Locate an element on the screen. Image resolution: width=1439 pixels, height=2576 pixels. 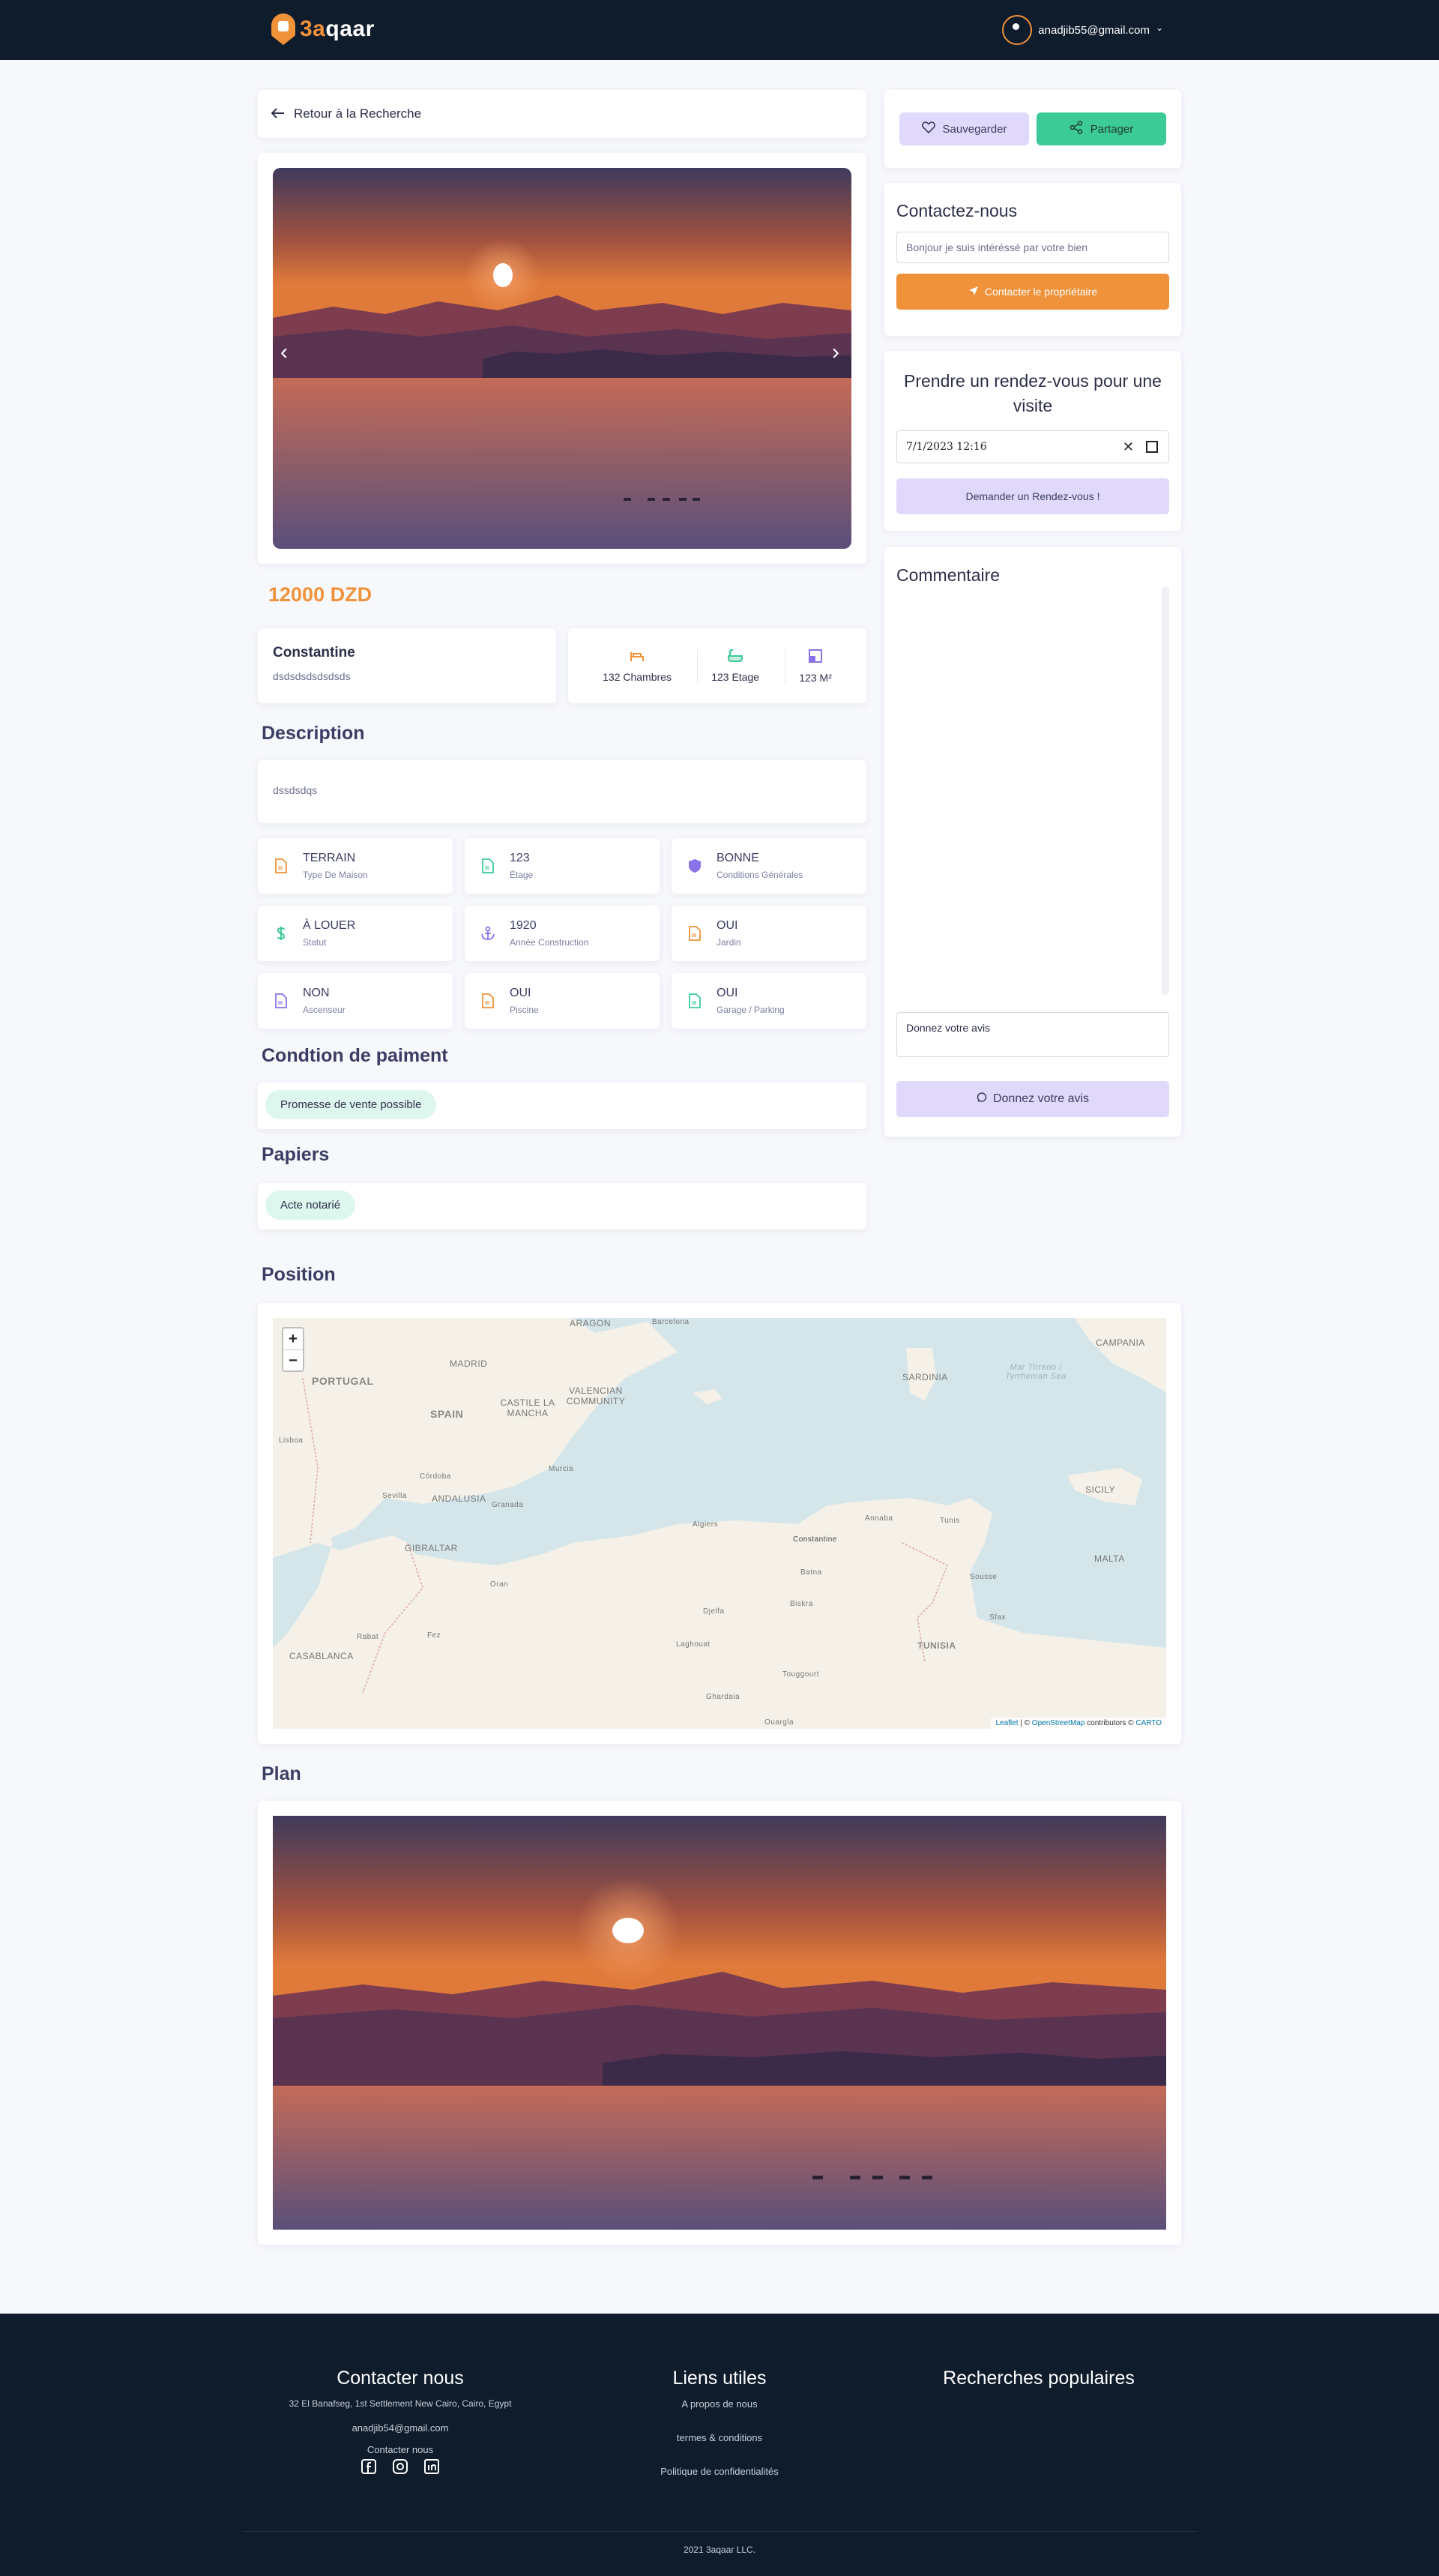
user-menu: anadjib55@gmail.com ⌄ is located at coordinates (1082, 30).